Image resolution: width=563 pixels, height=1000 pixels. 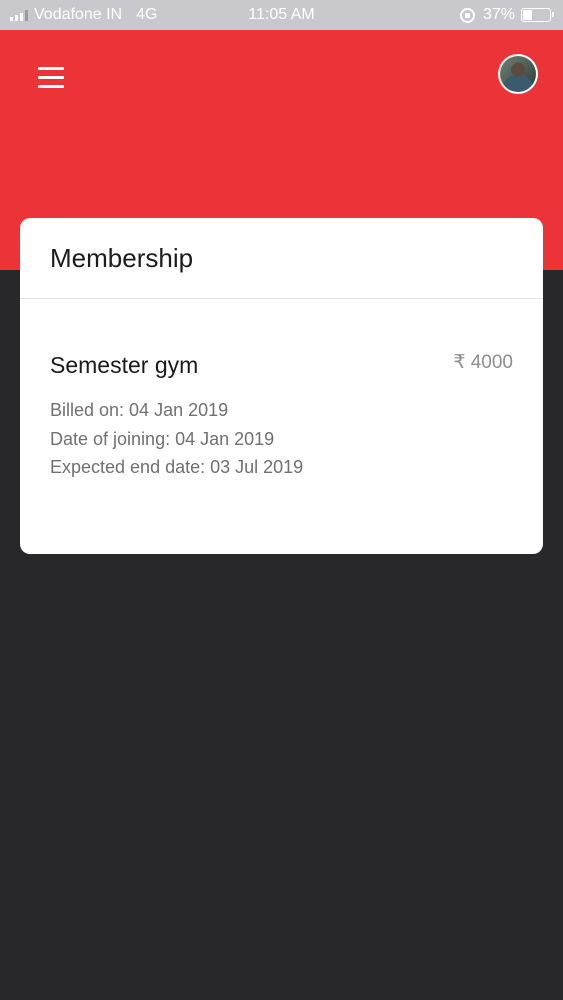 I want to click on avatar-image, so click(x=518, y=74).